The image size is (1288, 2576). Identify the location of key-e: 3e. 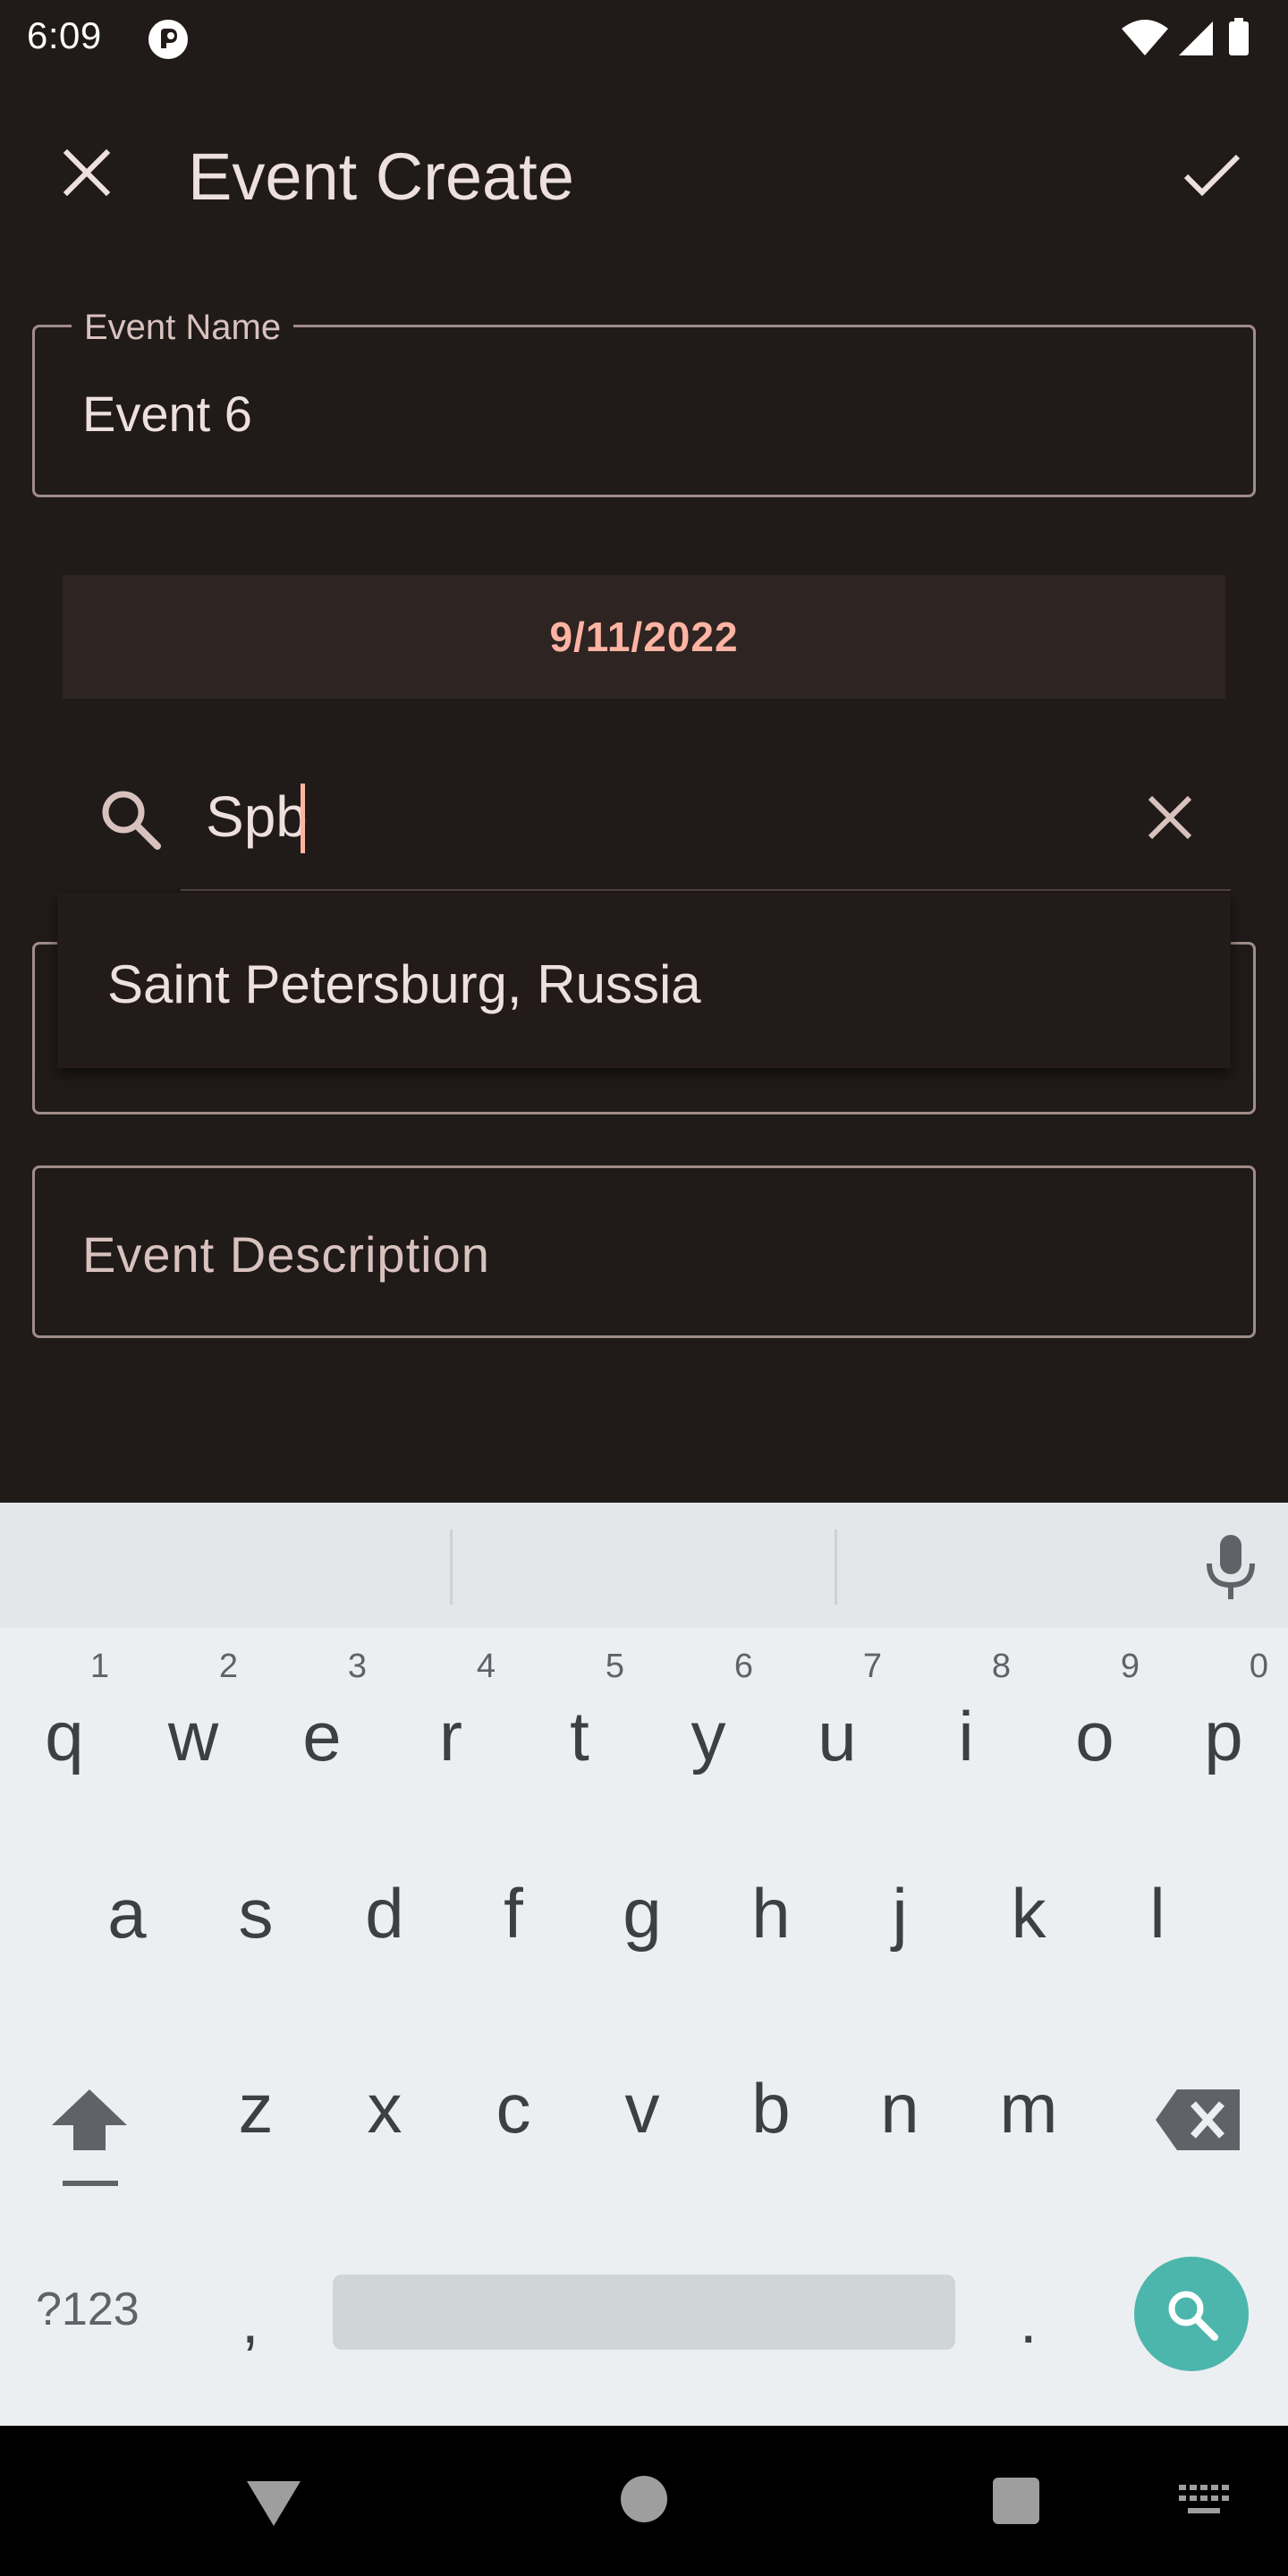
(322, 1728).